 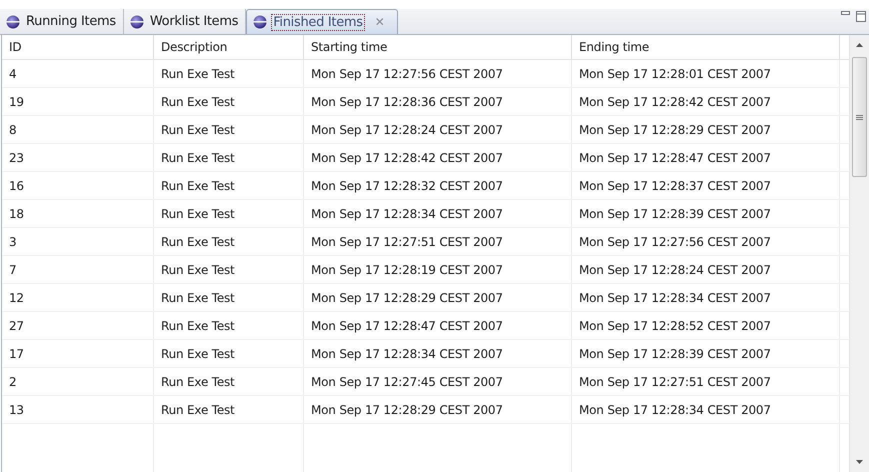 What do you see at coordinates (861, 16) in the screenshot?
I see `maximize-icon` at bounding box center [861, 16].